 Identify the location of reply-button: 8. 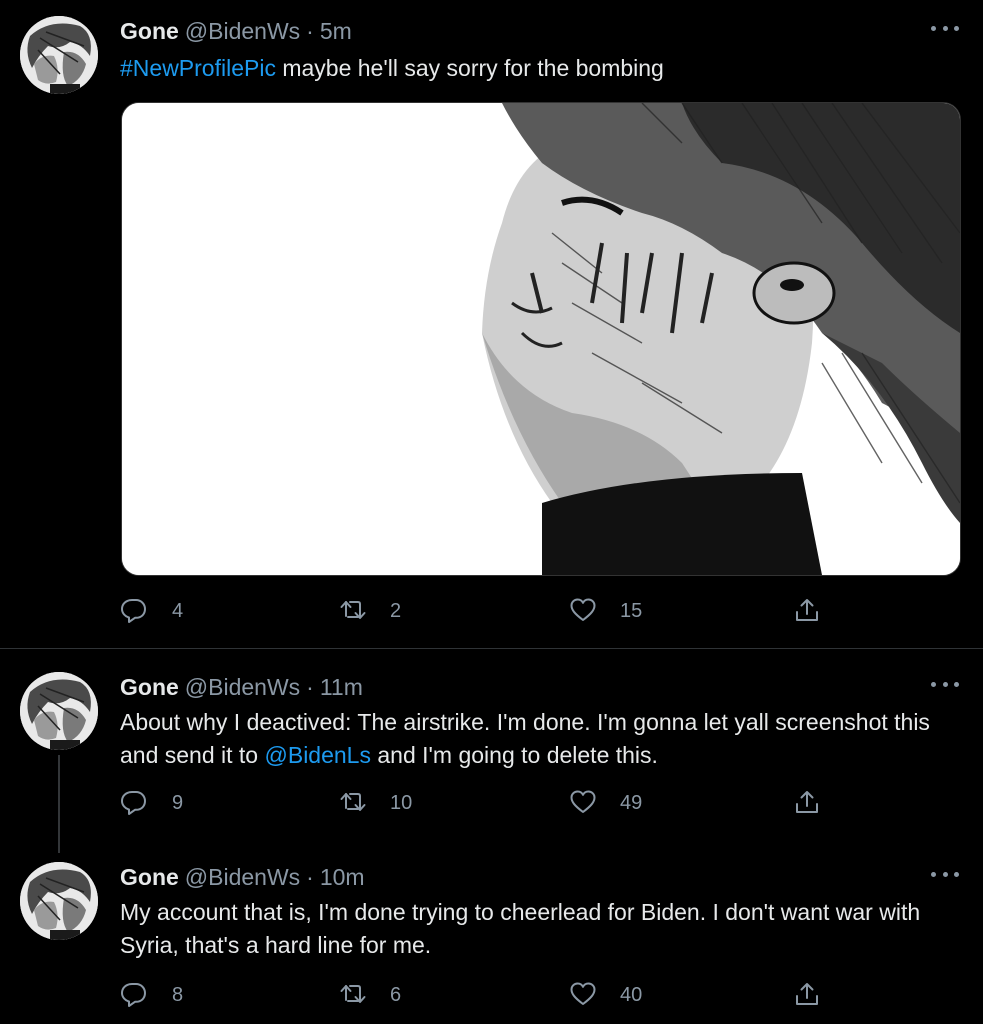
(151, 995).